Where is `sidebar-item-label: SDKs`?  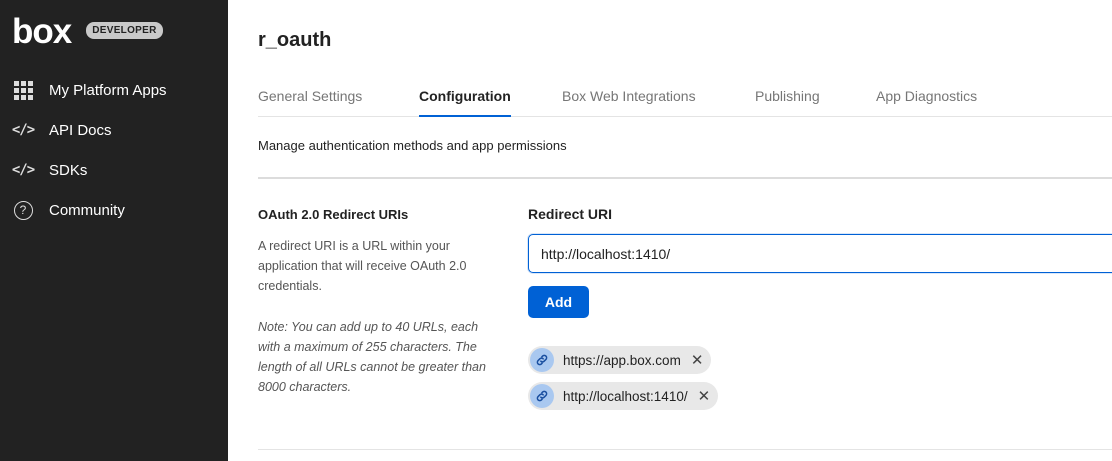 sidebar-item-label: SDKs is located at coordinates (68, 170).